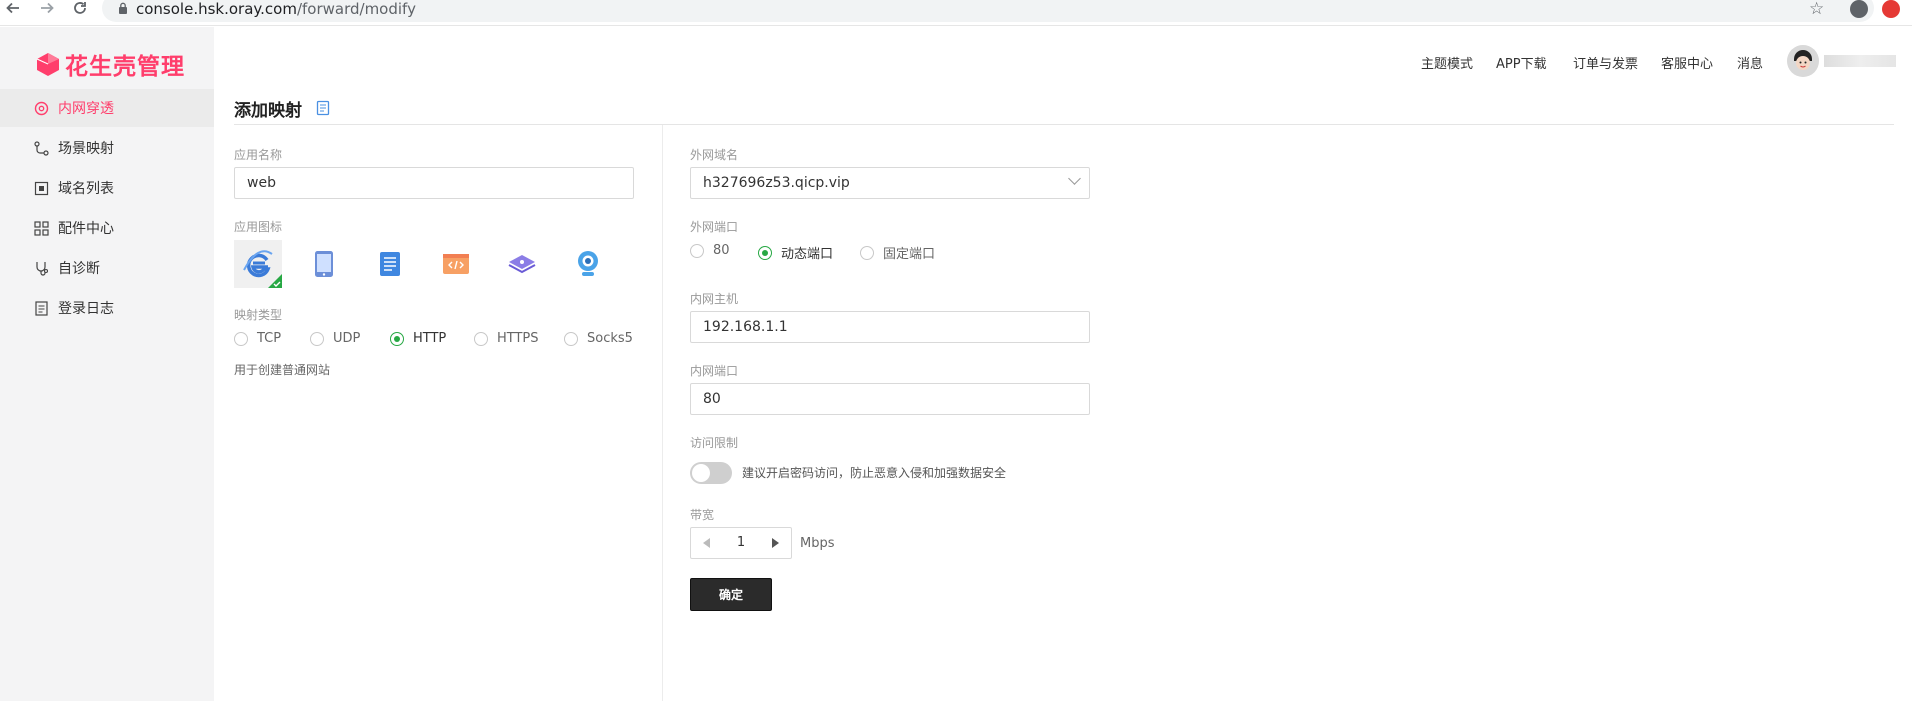 The width and height of the screenshot is (1912, 701). I want to click on radio-tcp: TCP, so click(257, 338).